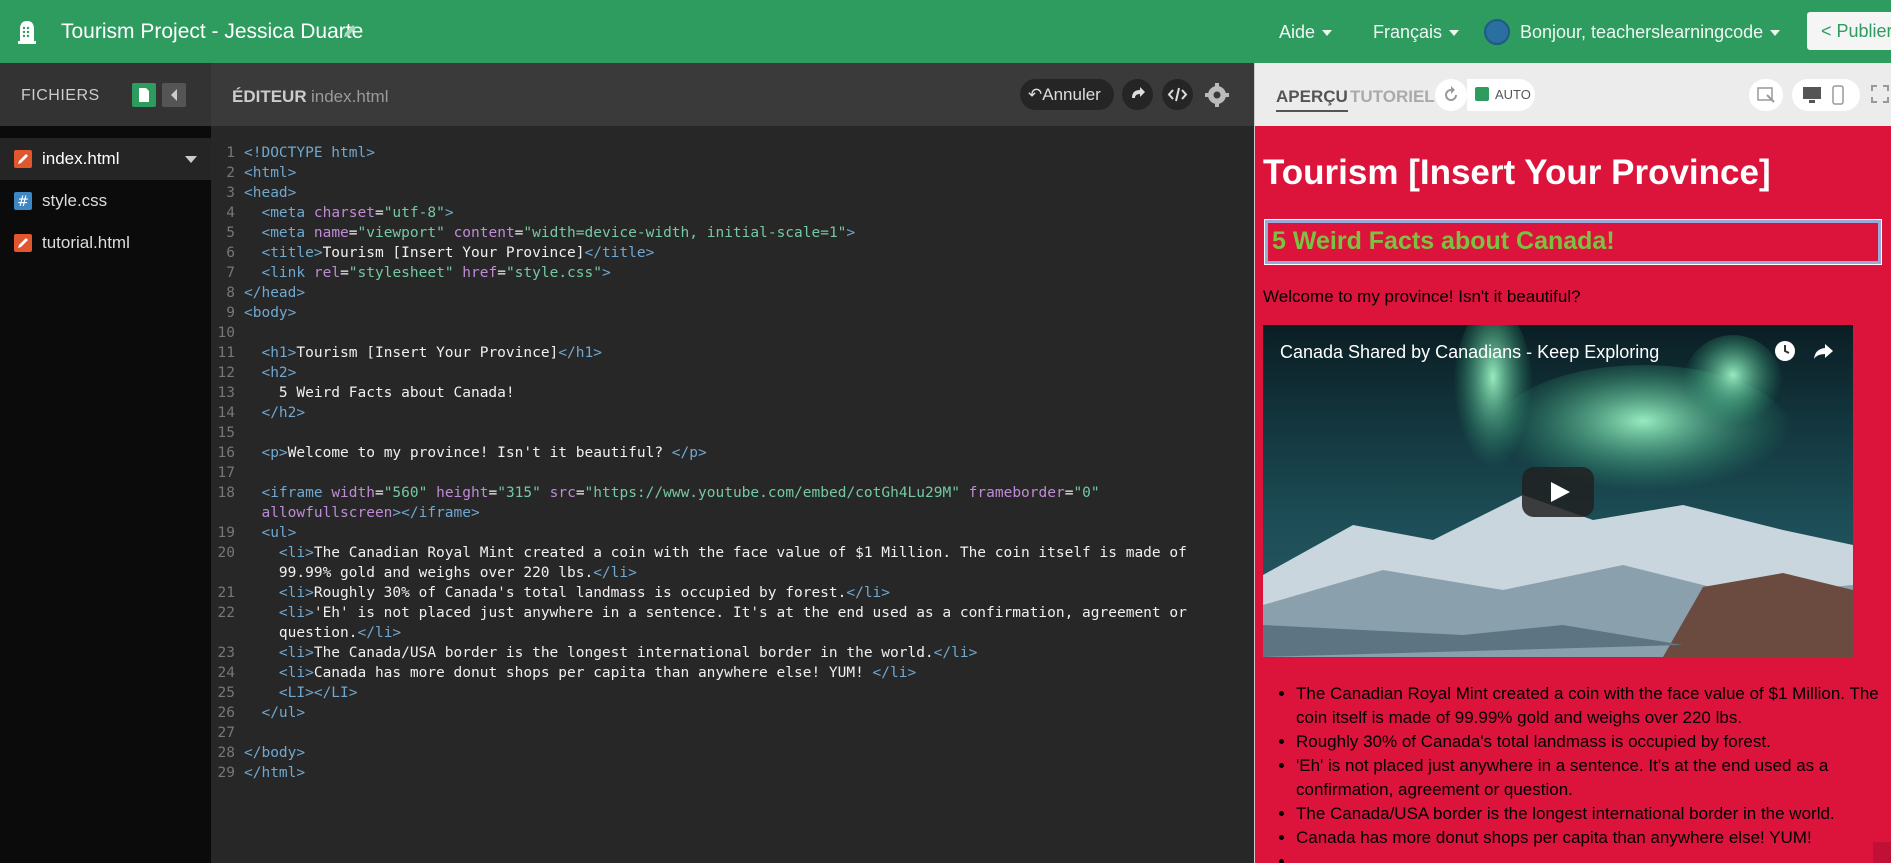  What do you see at coordinates (732, 753) in the screenshot?
I see `code-line: 28 </body>` at bounding box center [732, 753].